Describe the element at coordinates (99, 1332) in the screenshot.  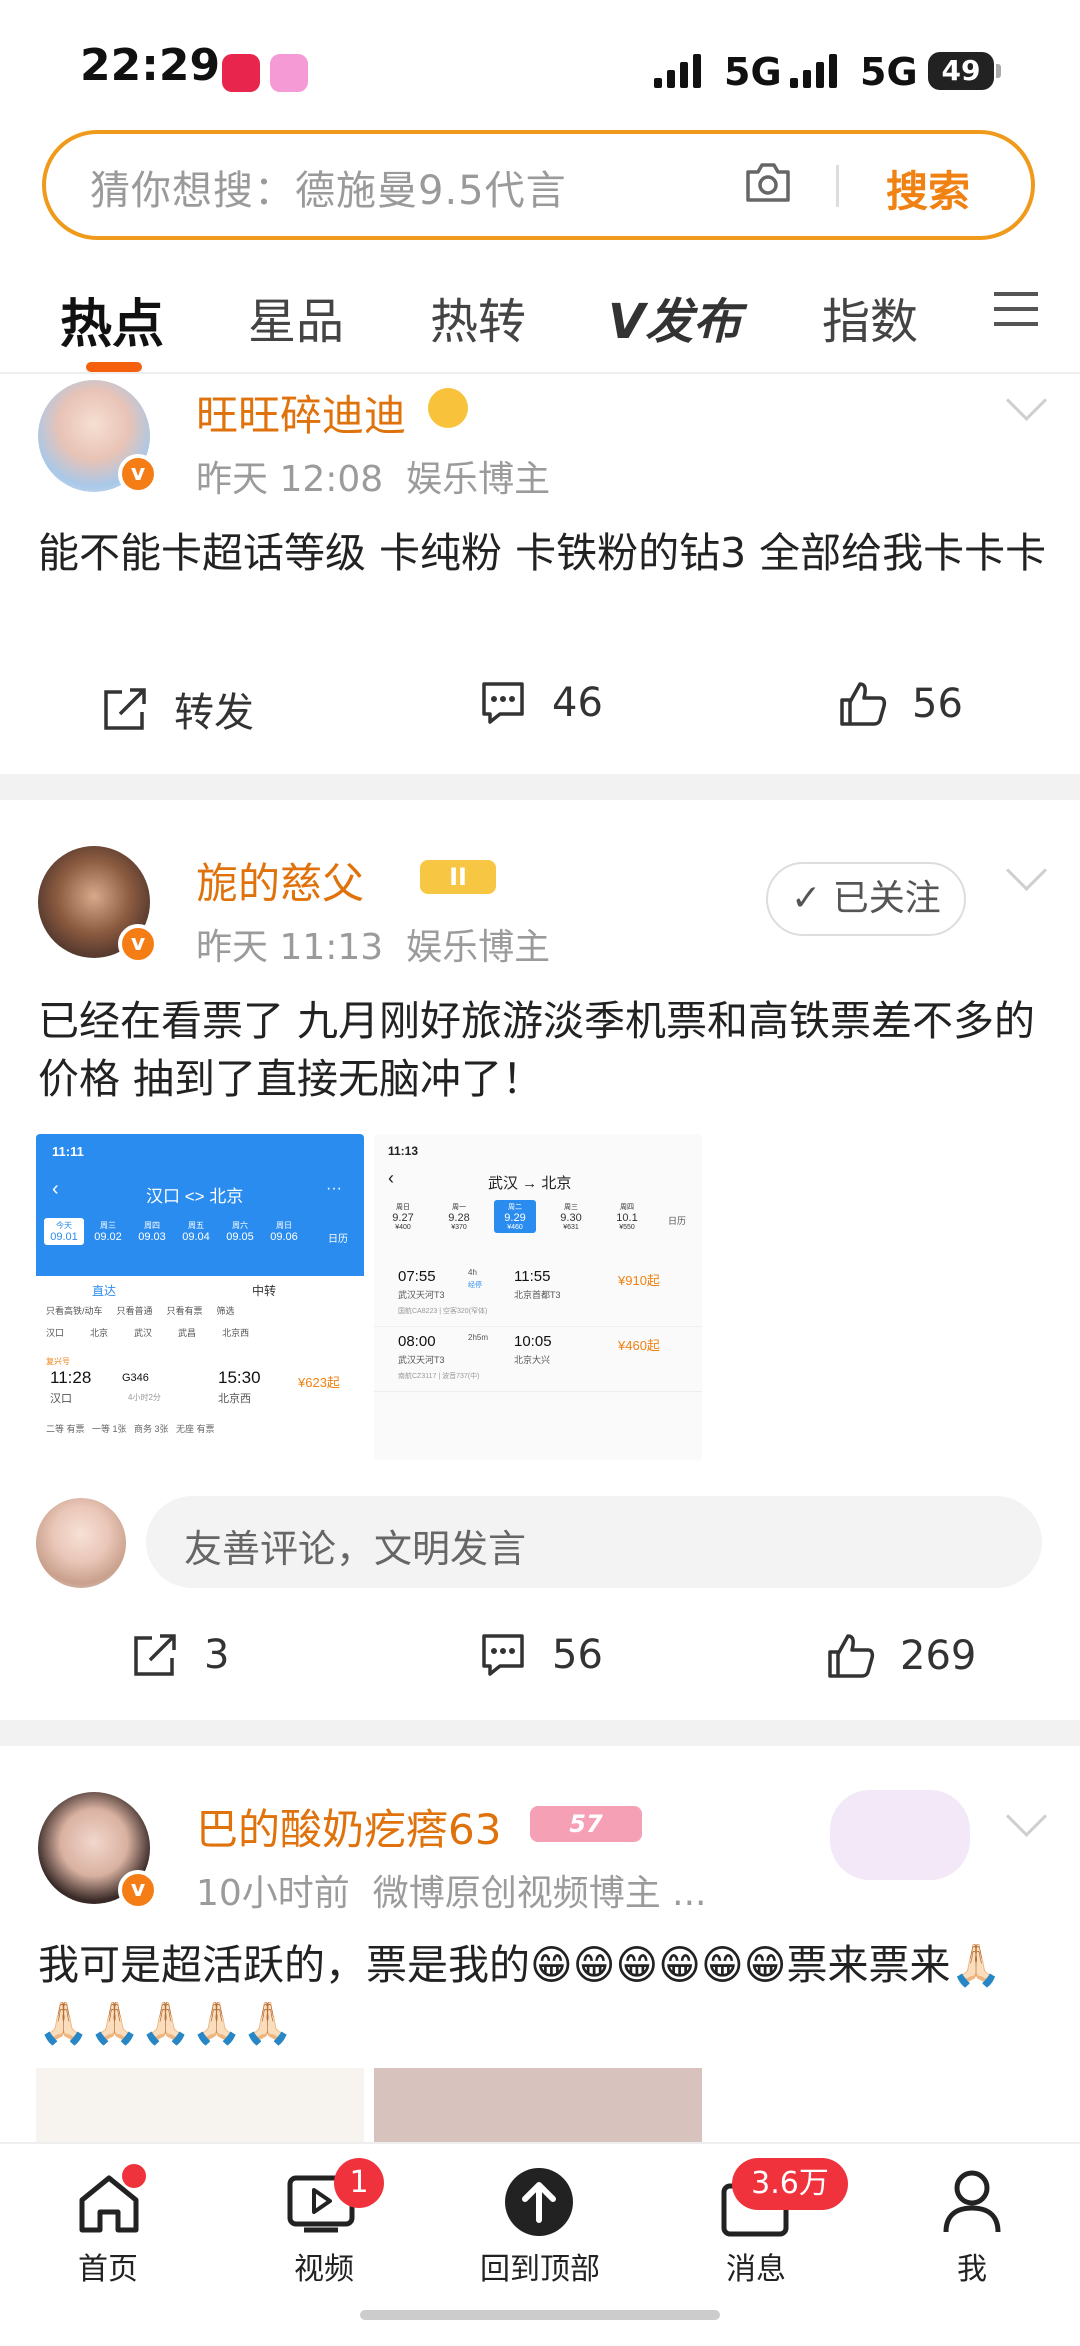
I see `station-chip: 北京` at that location.